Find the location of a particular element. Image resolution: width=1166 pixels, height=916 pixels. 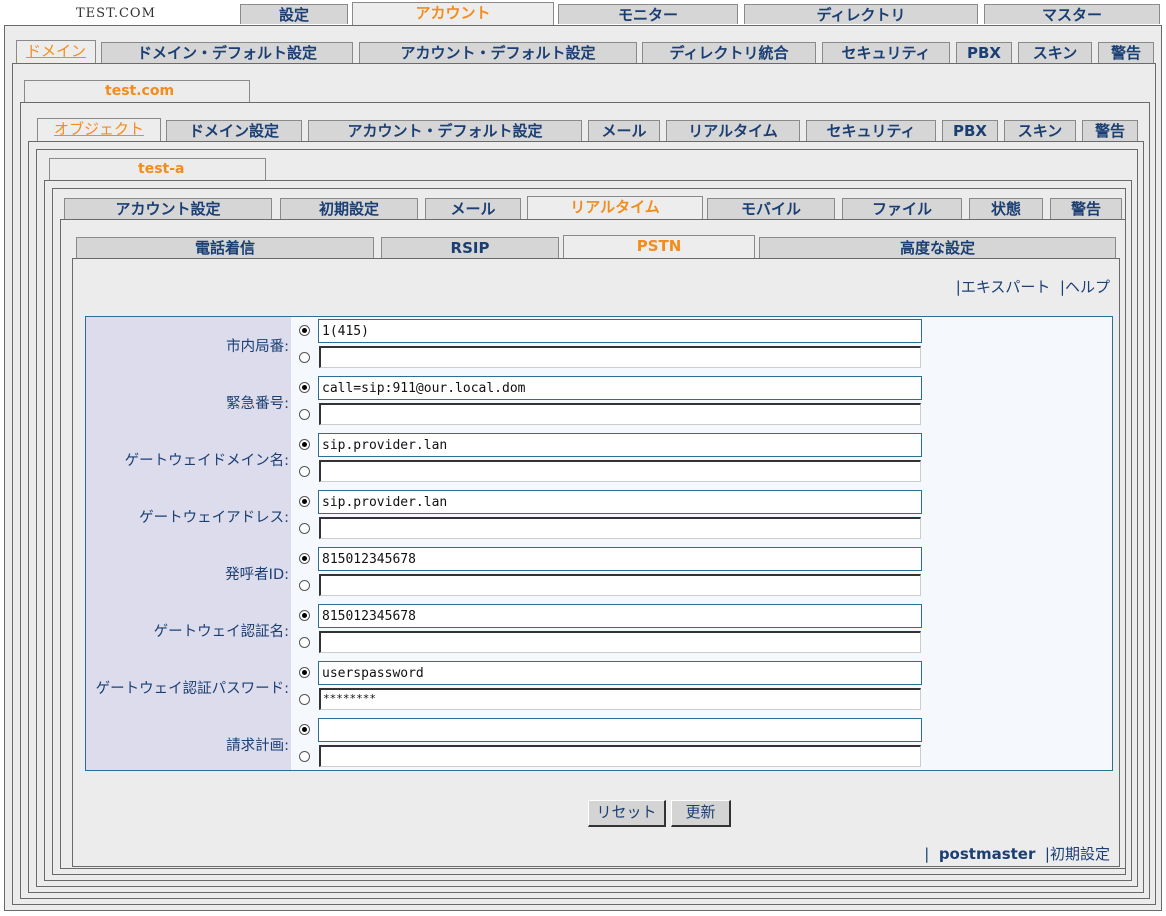

tab-object-alert: 警告 is located at coordinates (1110, 130).